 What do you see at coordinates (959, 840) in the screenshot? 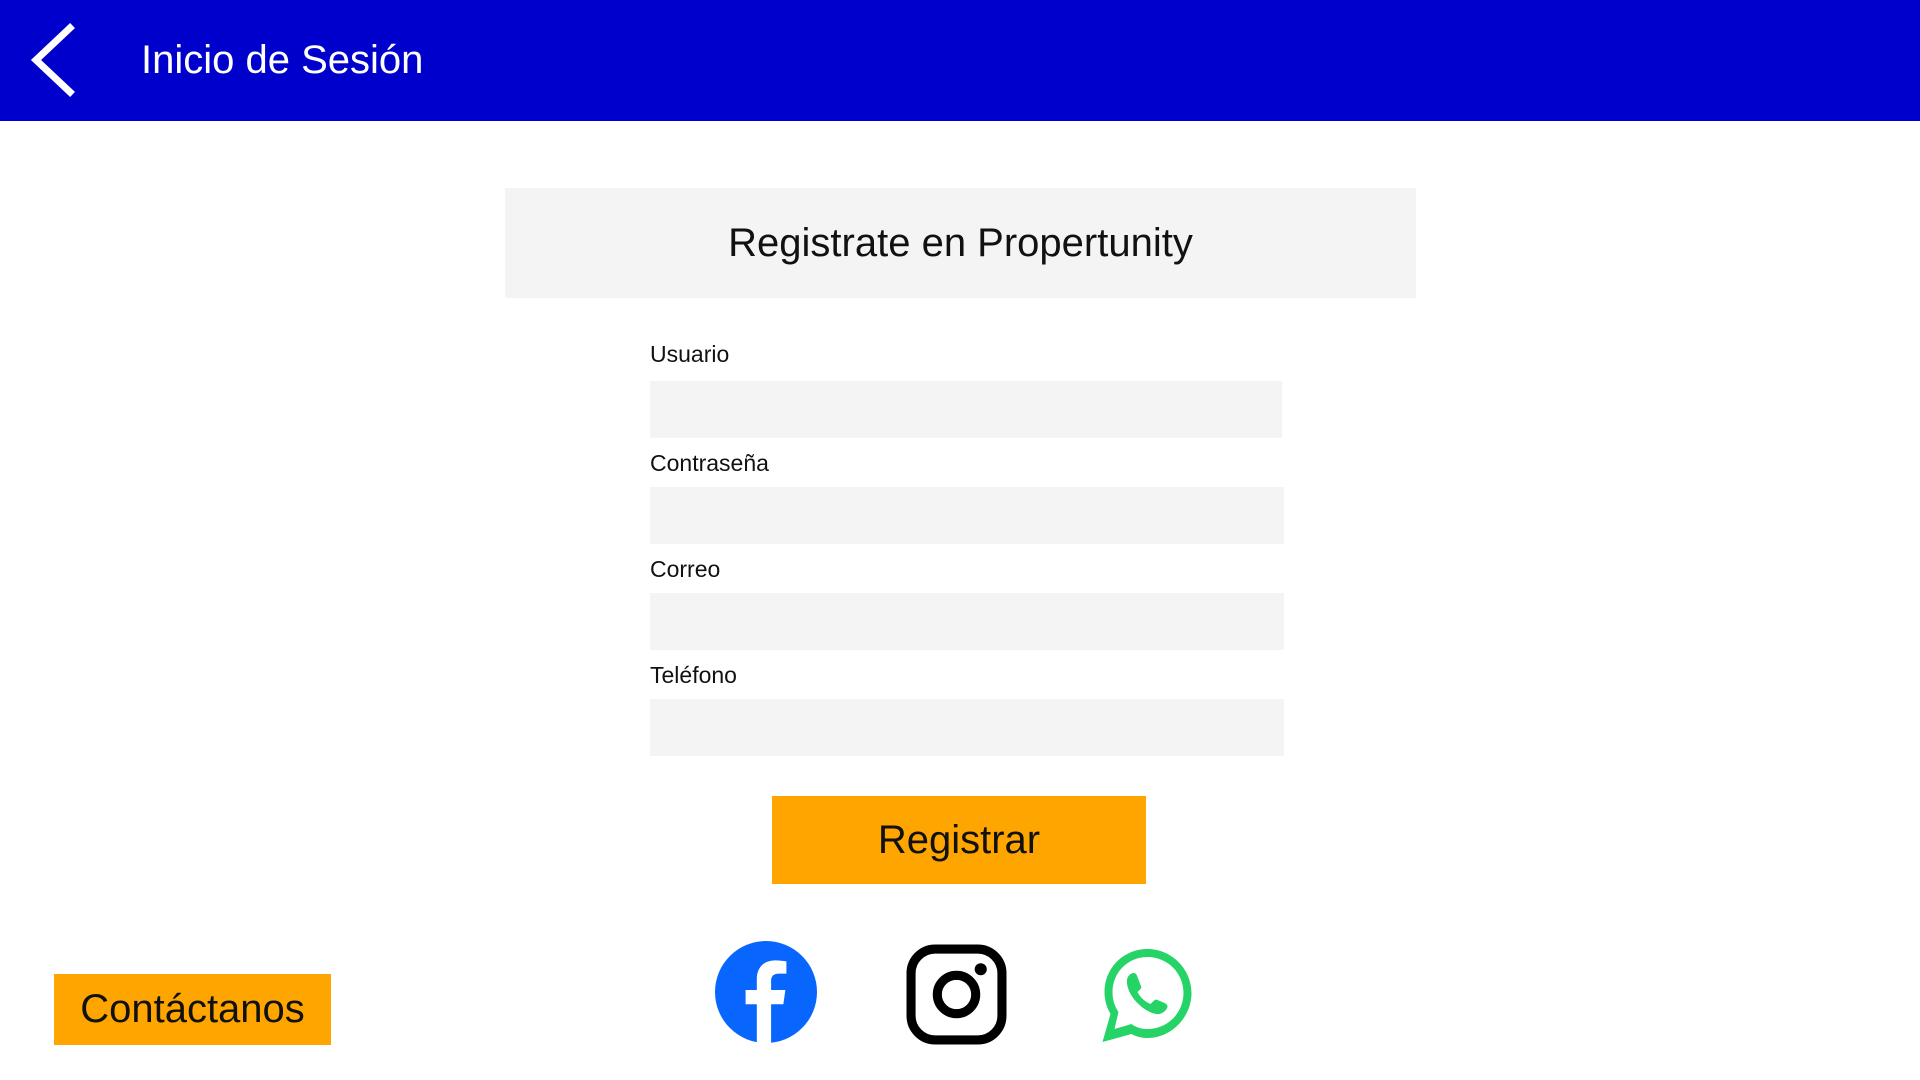
I see `register-button: Registrar` at bounding box center [959, 840].